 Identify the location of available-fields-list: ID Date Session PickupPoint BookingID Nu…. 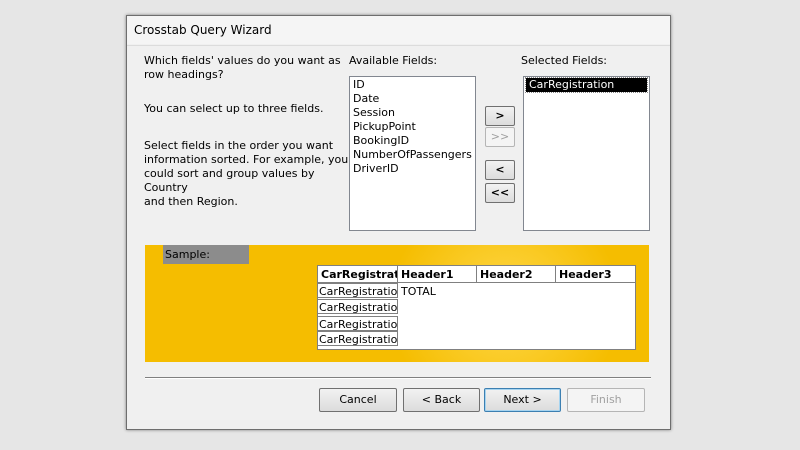
(412, 153).